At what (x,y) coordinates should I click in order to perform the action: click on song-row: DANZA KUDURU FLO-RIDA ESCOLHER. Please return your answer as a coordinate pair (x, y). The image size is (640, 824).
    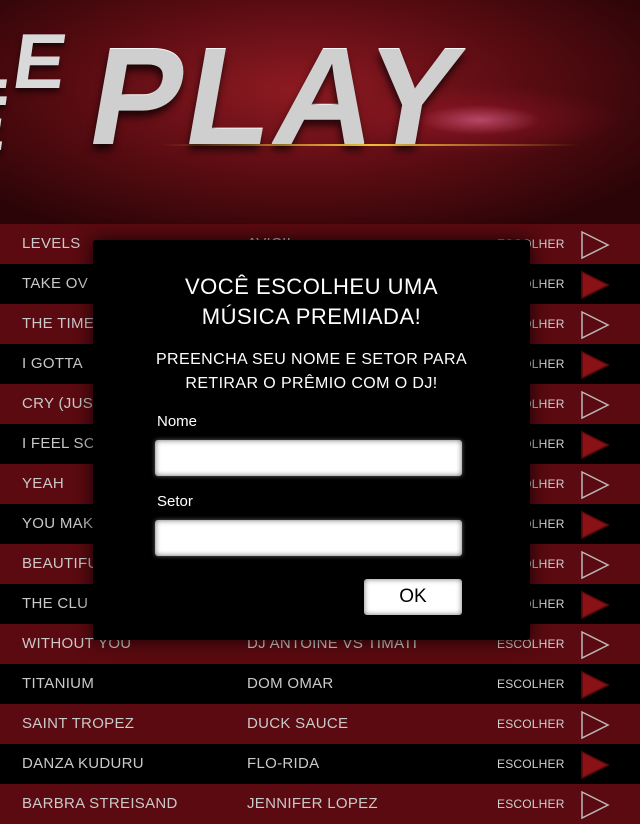
    Looking at the image, I should click on (320, 764).